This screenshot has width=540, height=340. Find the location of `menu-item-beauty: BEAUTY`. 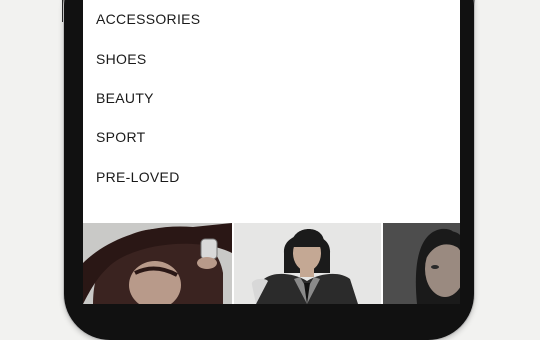

menu-item-beauty: BEAUTY is located at coordinates (125, 98).